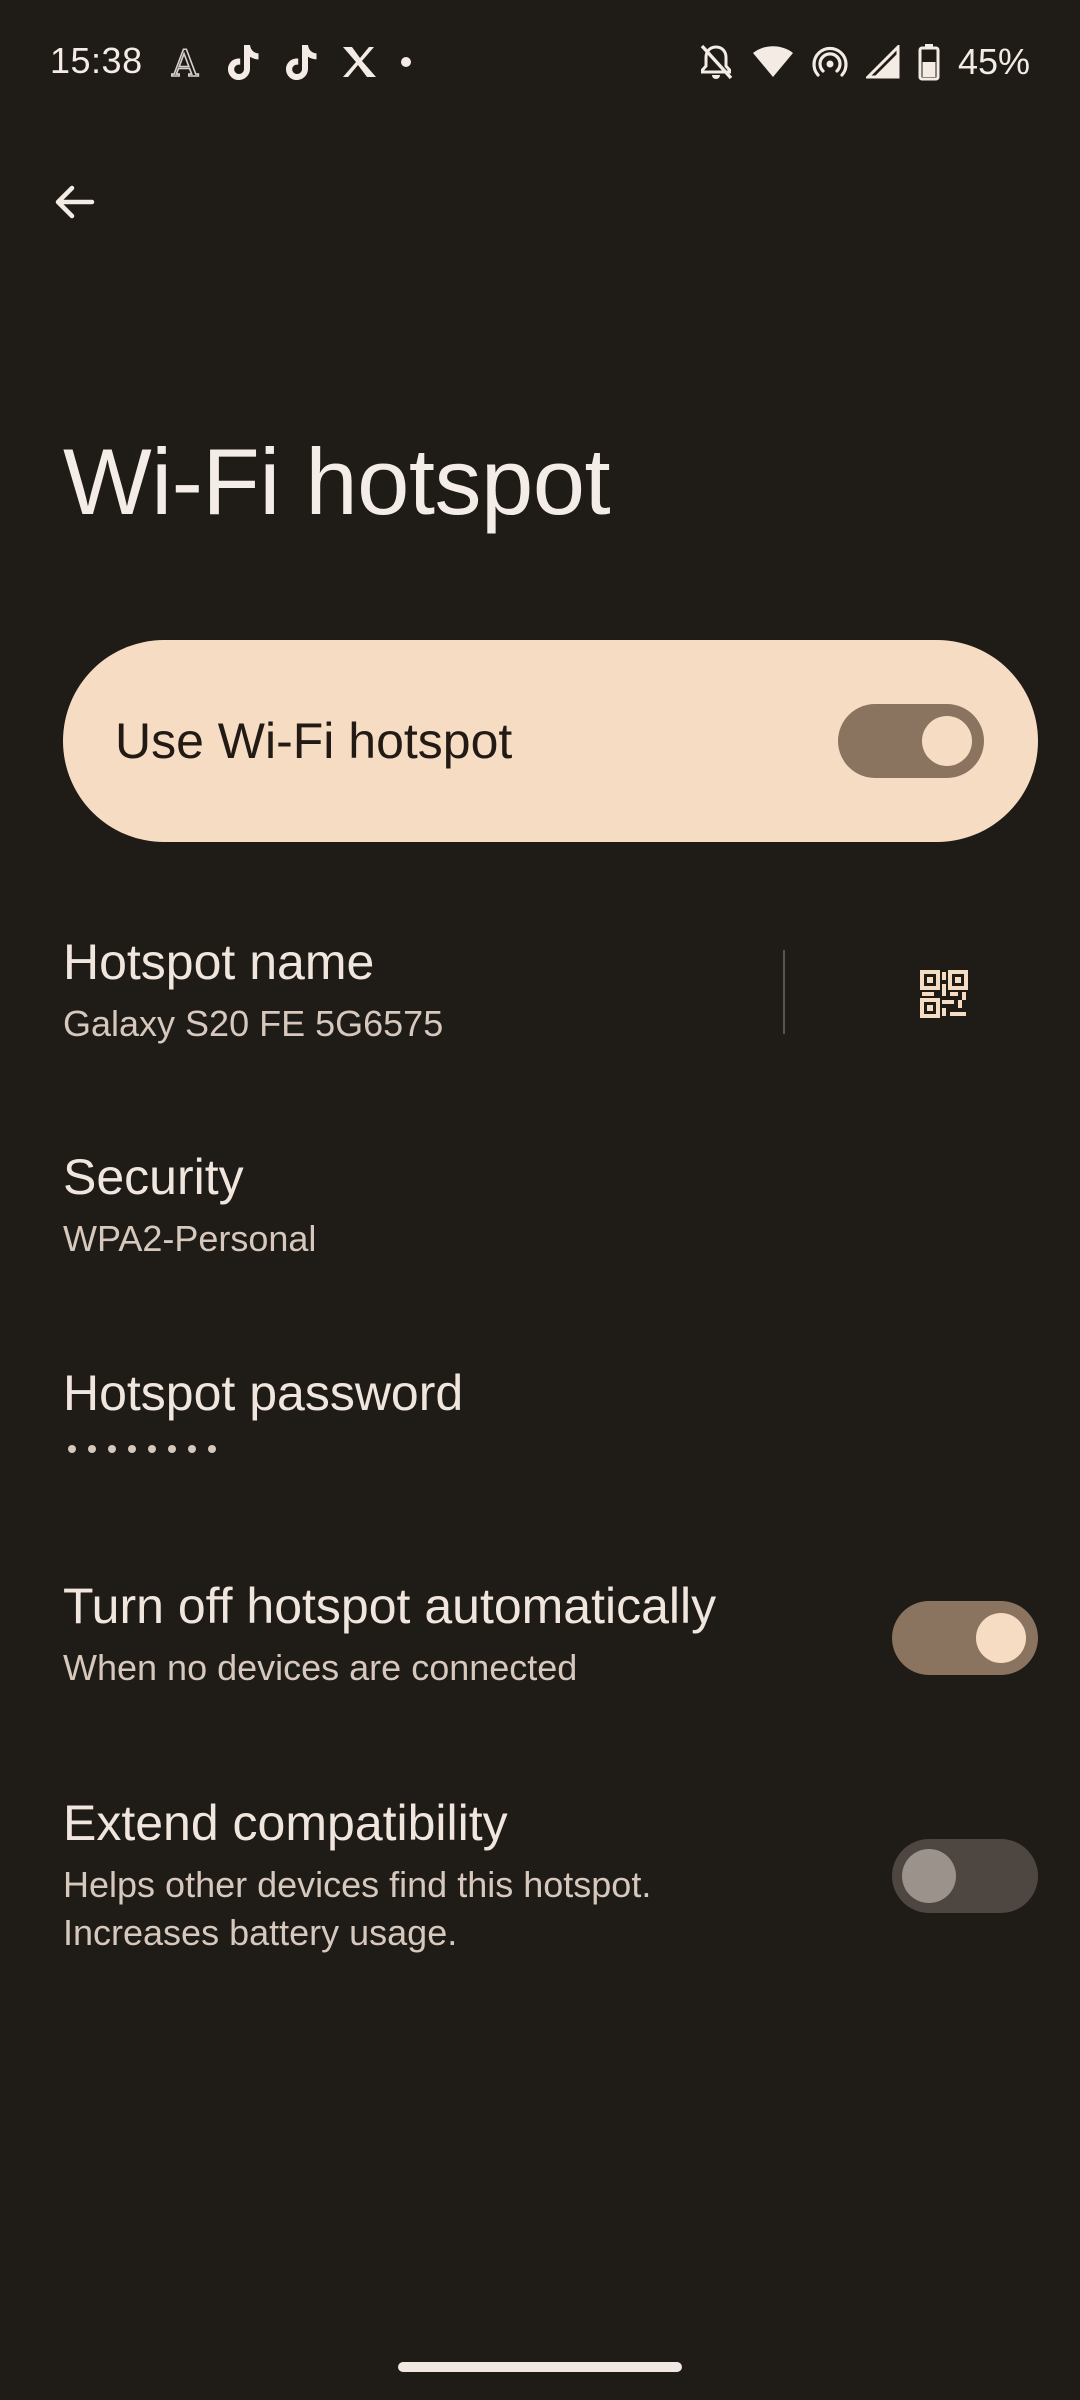  Describe the element at coordinates (358, 62) in the screenshot. I see `x-app-icon` at that location.